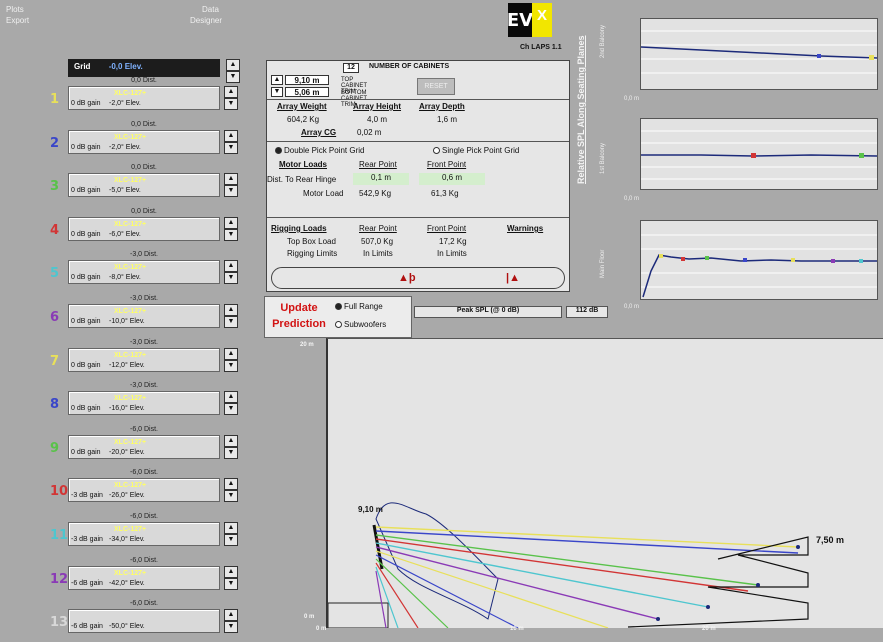  What do you see at coordinates (299, 317) in the screenshot?
I see `update-prediction-button: Update Prediction` at bounding box center [299, 317].